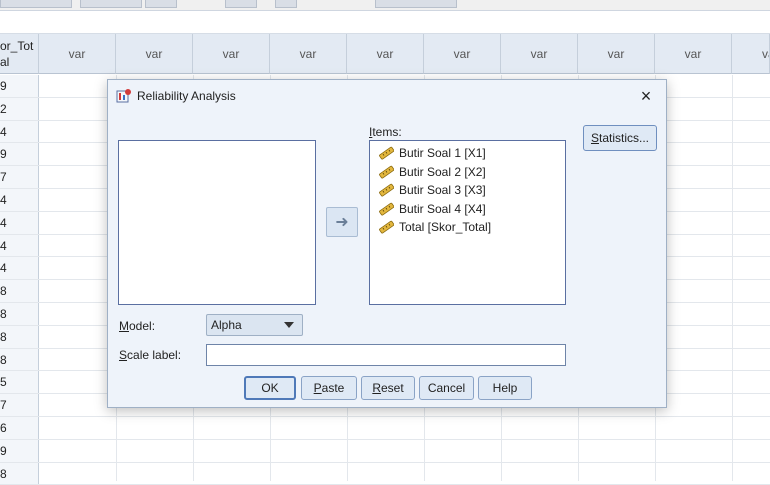 The image size is (770, 485). What do you see at coordinates (19, 382) in the screenshot?
I see `skor-total-cell: 5` at bounding box center [19, 382].